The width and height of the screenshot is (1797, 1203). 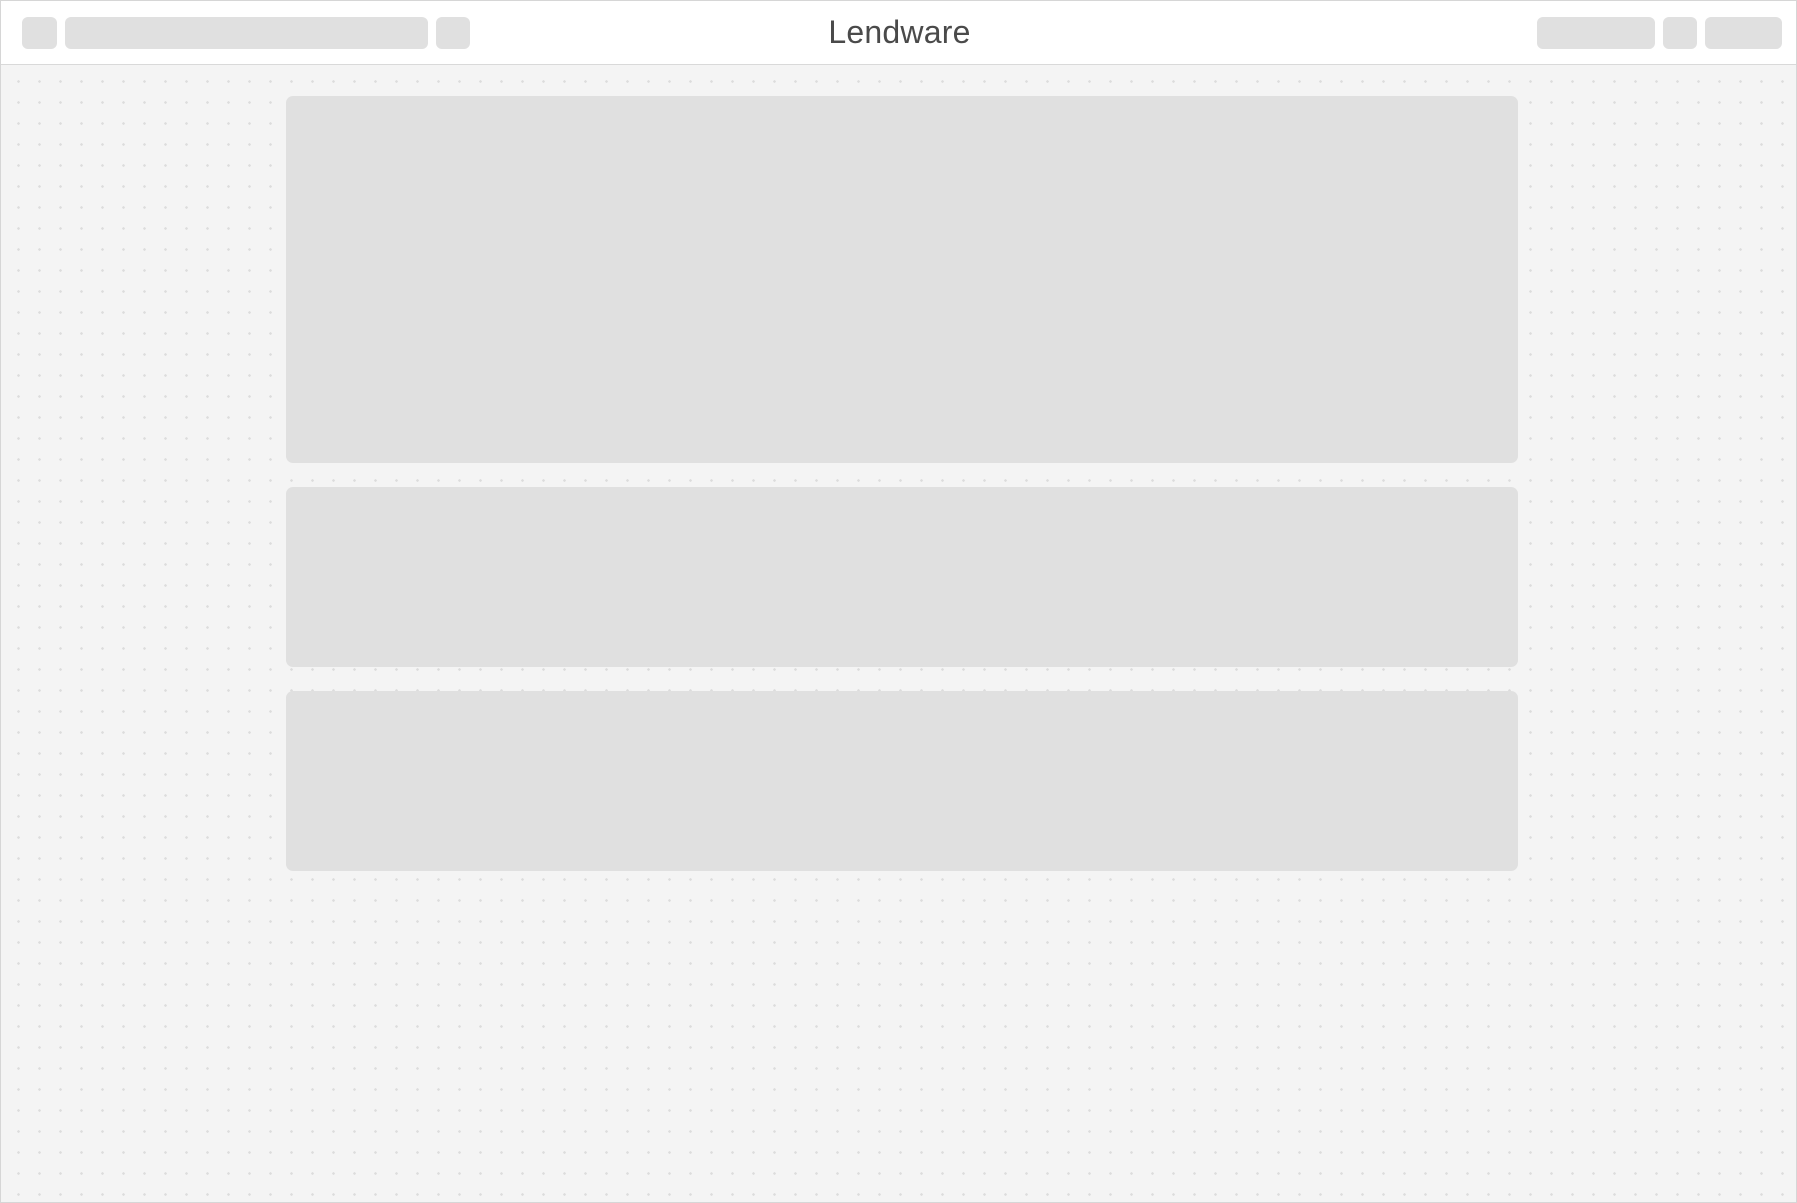 What do you see at coordinates (1596, 33) in the screenshot?
I see `header-action-placeholder` at bounding box center [1596, 33].